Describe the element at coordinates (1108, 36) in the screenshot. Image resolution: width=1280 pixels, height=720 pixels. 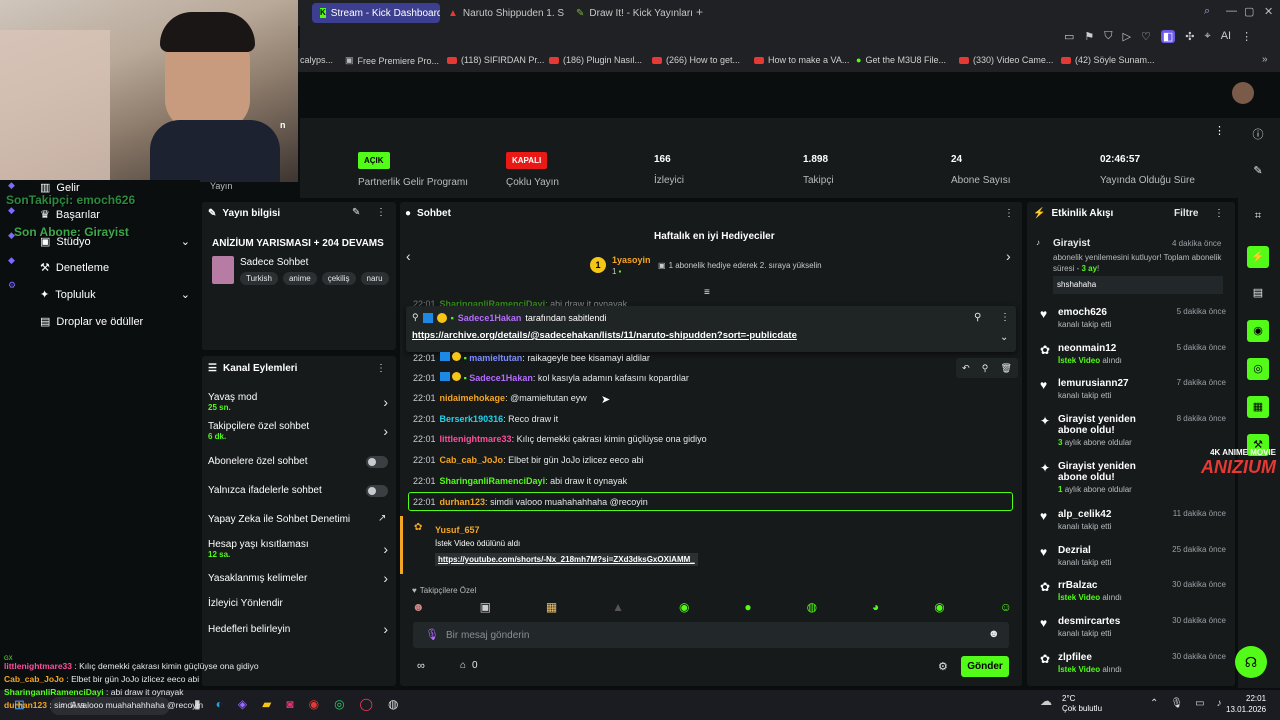
I see `shield-icon: ⛉` at that location.